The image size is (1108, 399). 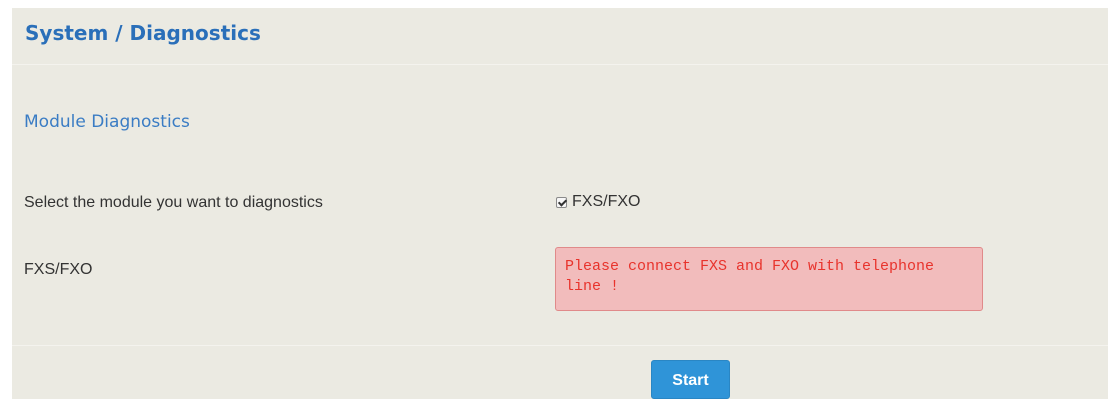 I want to click on section-title: Module Diagnostics, so click(x=107, y=122).